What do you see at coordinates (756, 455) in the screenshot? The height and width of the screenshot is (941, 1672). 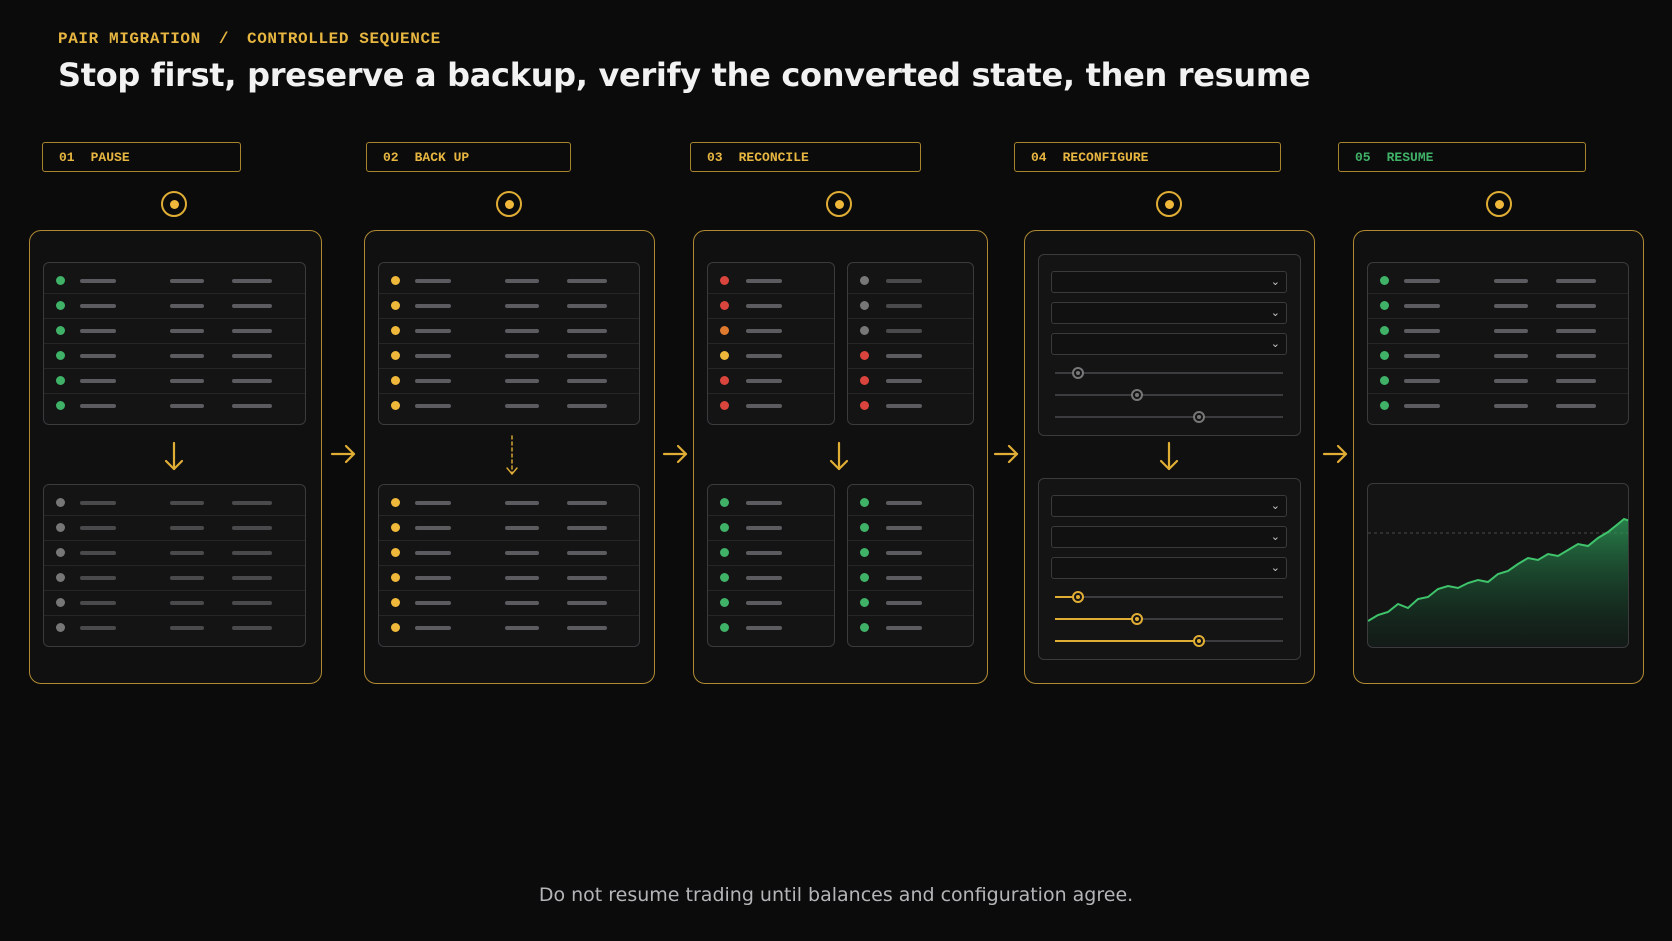 I see `flow-arrows` at bounding box center [756, 455].